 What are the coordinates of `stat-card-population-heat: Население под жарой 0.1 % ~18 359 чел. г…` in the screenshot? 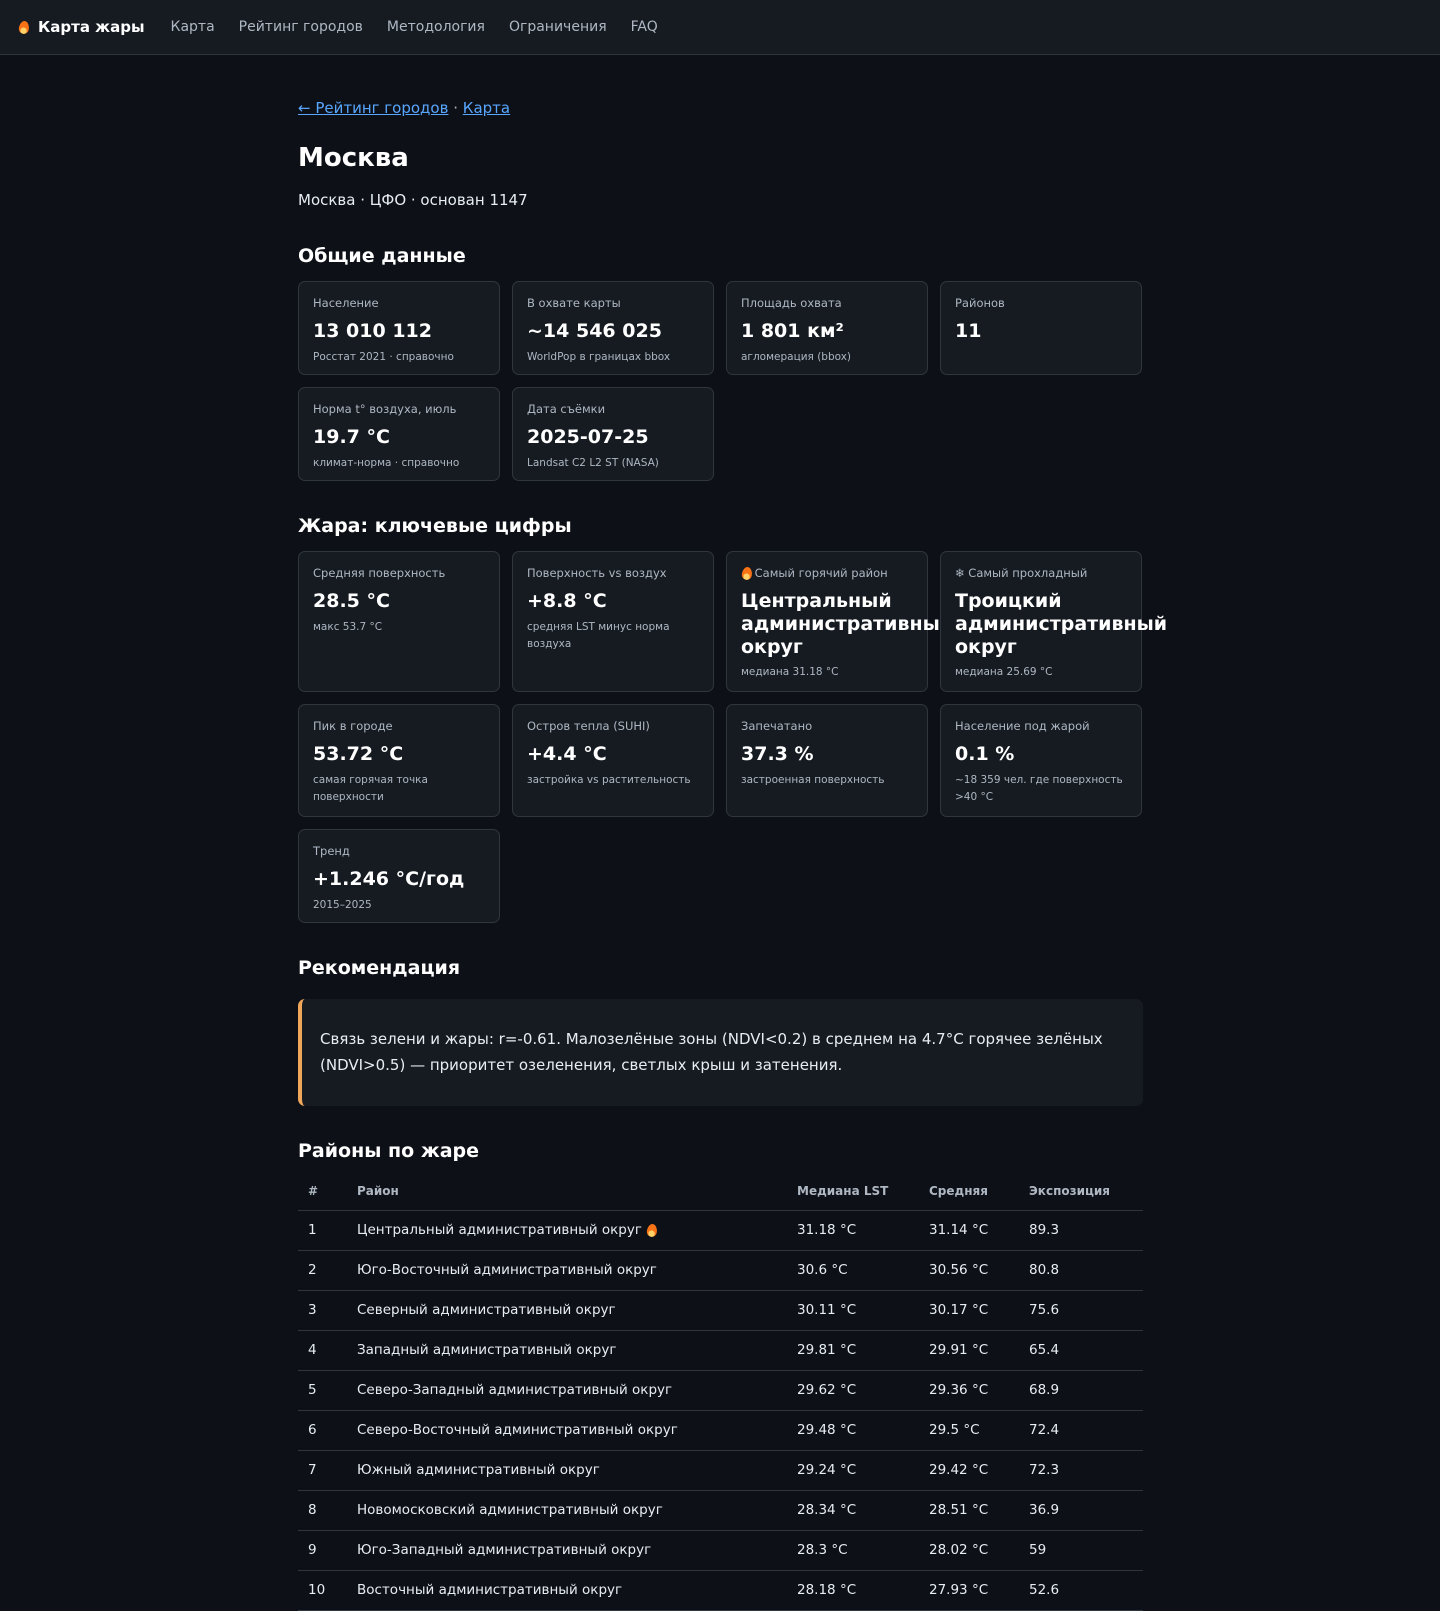 It's located at (1041, 760).